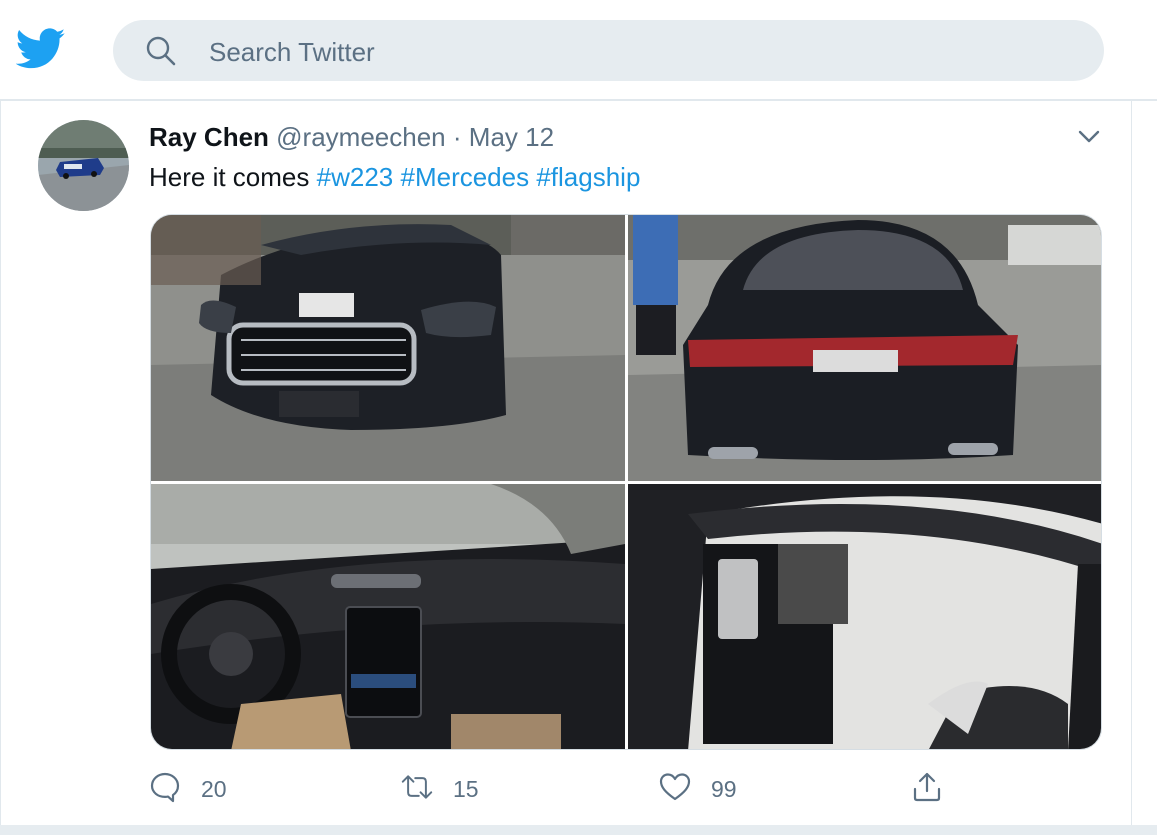 The width and height of the screenshot is (1157, 835). I want to click on share-button, so click(927, 789).